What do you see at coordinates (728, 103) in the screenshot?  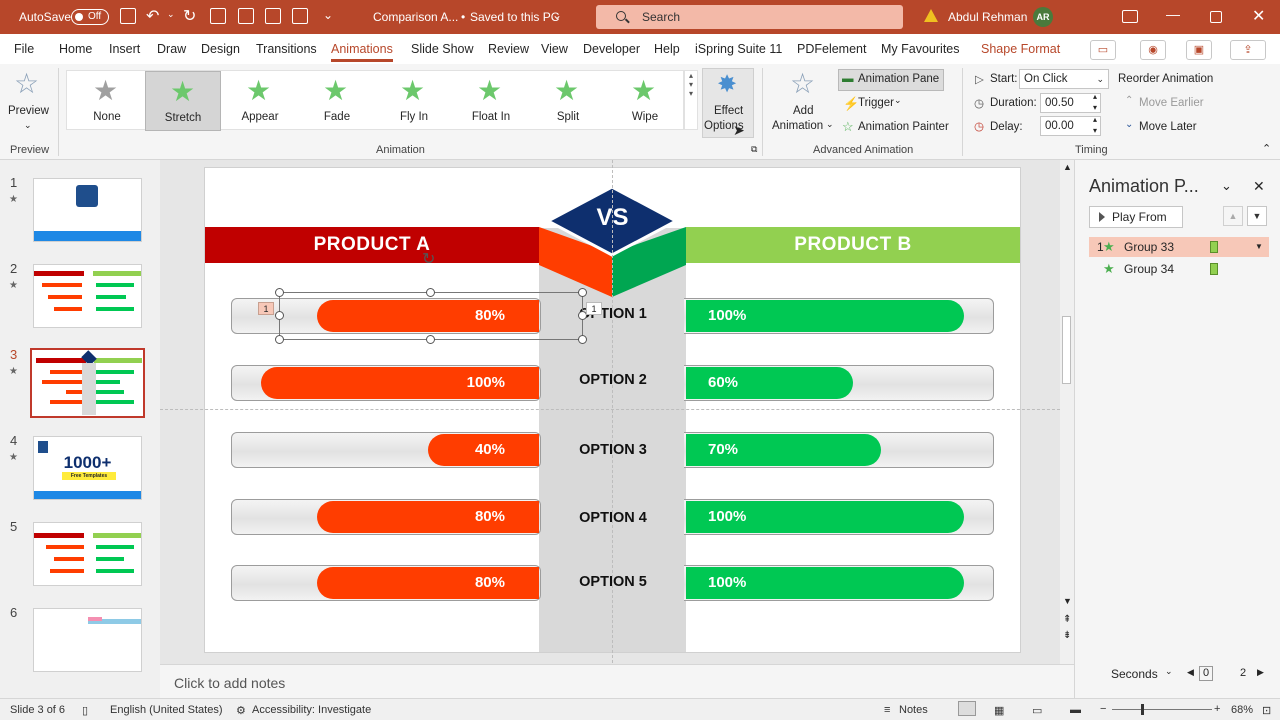 I see `effect-options-button: ✸ Effect Options` at bounding box center [728, 103].